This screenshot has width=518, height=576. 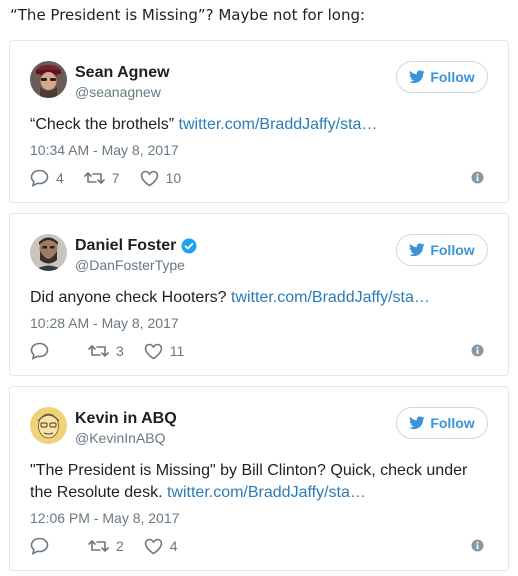 I want to click on reply-count: 4, so click(x=60, y=178).